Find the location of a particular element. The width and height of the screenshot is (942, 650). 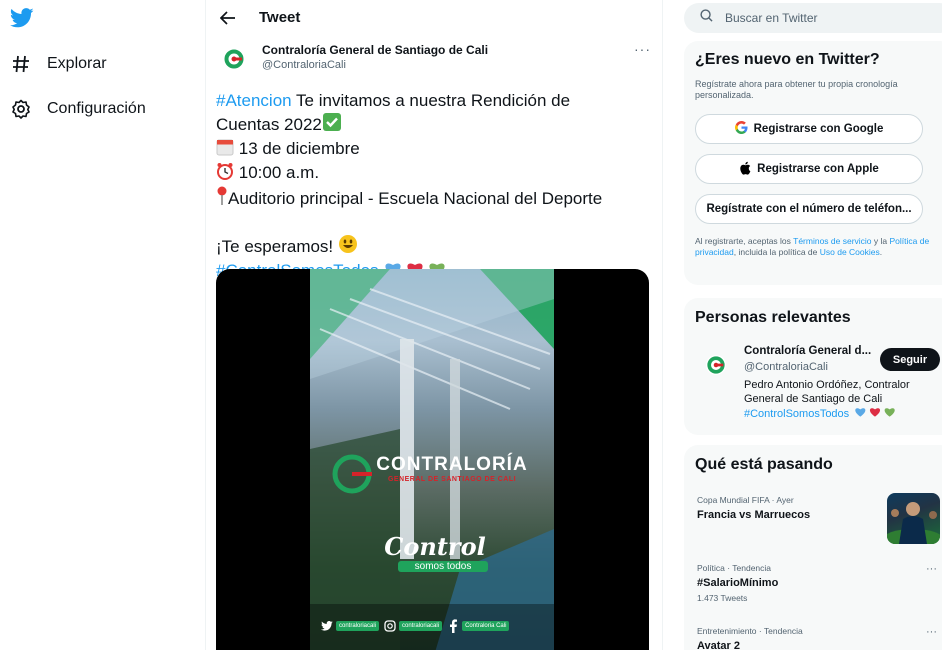

twitter-icon is located at coordinates (326, 625).